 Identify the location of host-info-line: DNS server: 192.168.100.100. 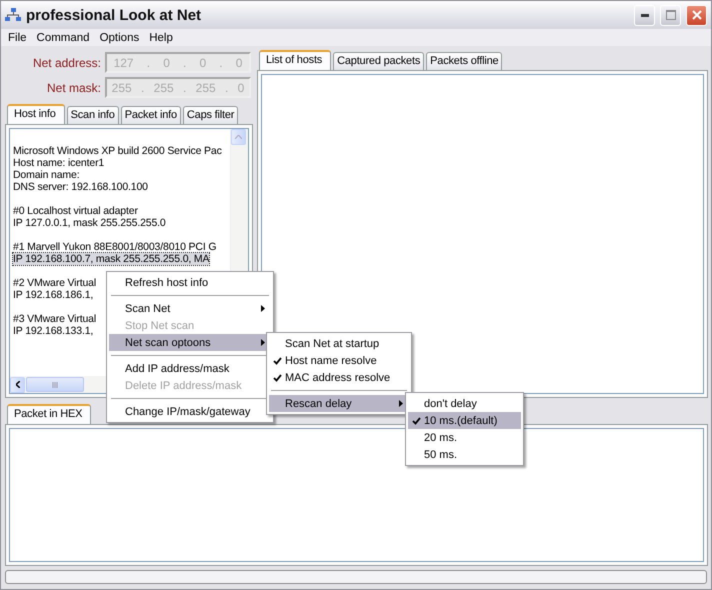
(80, 187).